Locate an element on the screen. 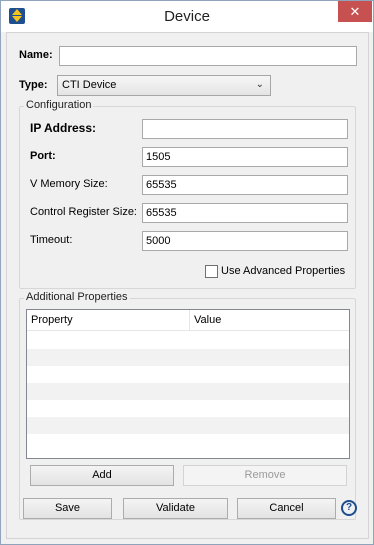 The width and height of the screenshot is (374, 545). advanced-properties-label: Use Advanced Properties is located at coordinates (283, 271).